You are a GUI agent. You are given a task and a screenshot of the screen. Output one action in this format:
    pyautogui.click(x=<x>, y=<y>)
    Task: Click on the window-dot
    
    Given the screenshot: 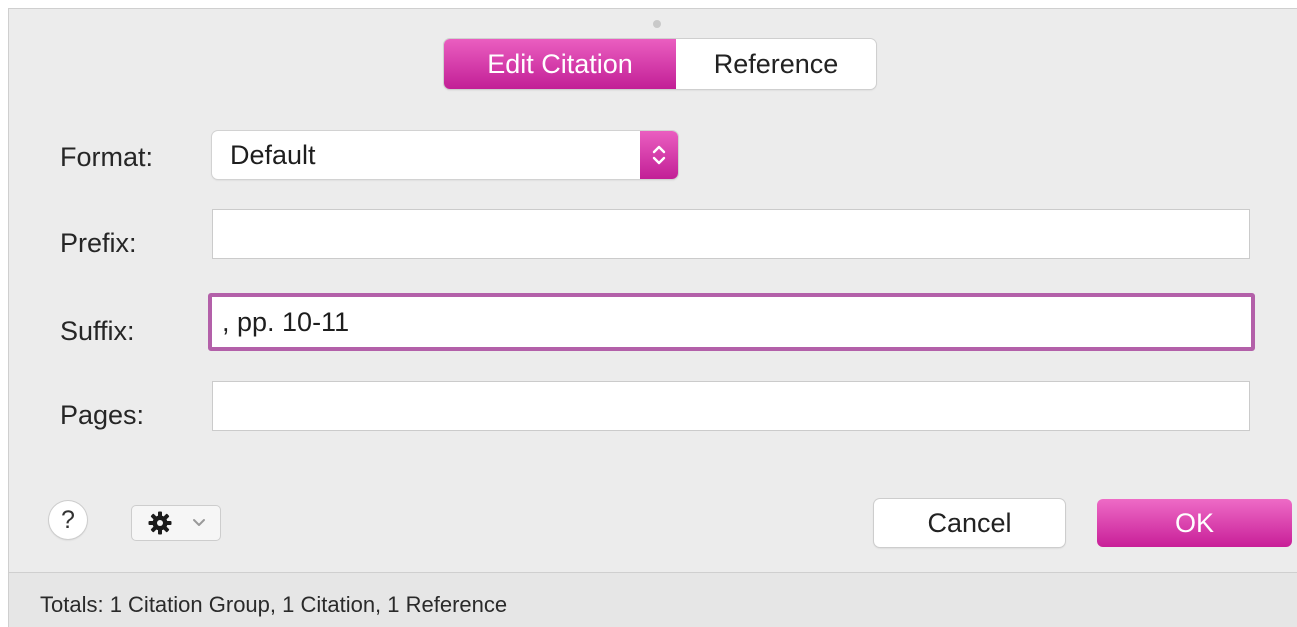 What is the action you would take?
    pyautogui.click(x=657, y=24)
    